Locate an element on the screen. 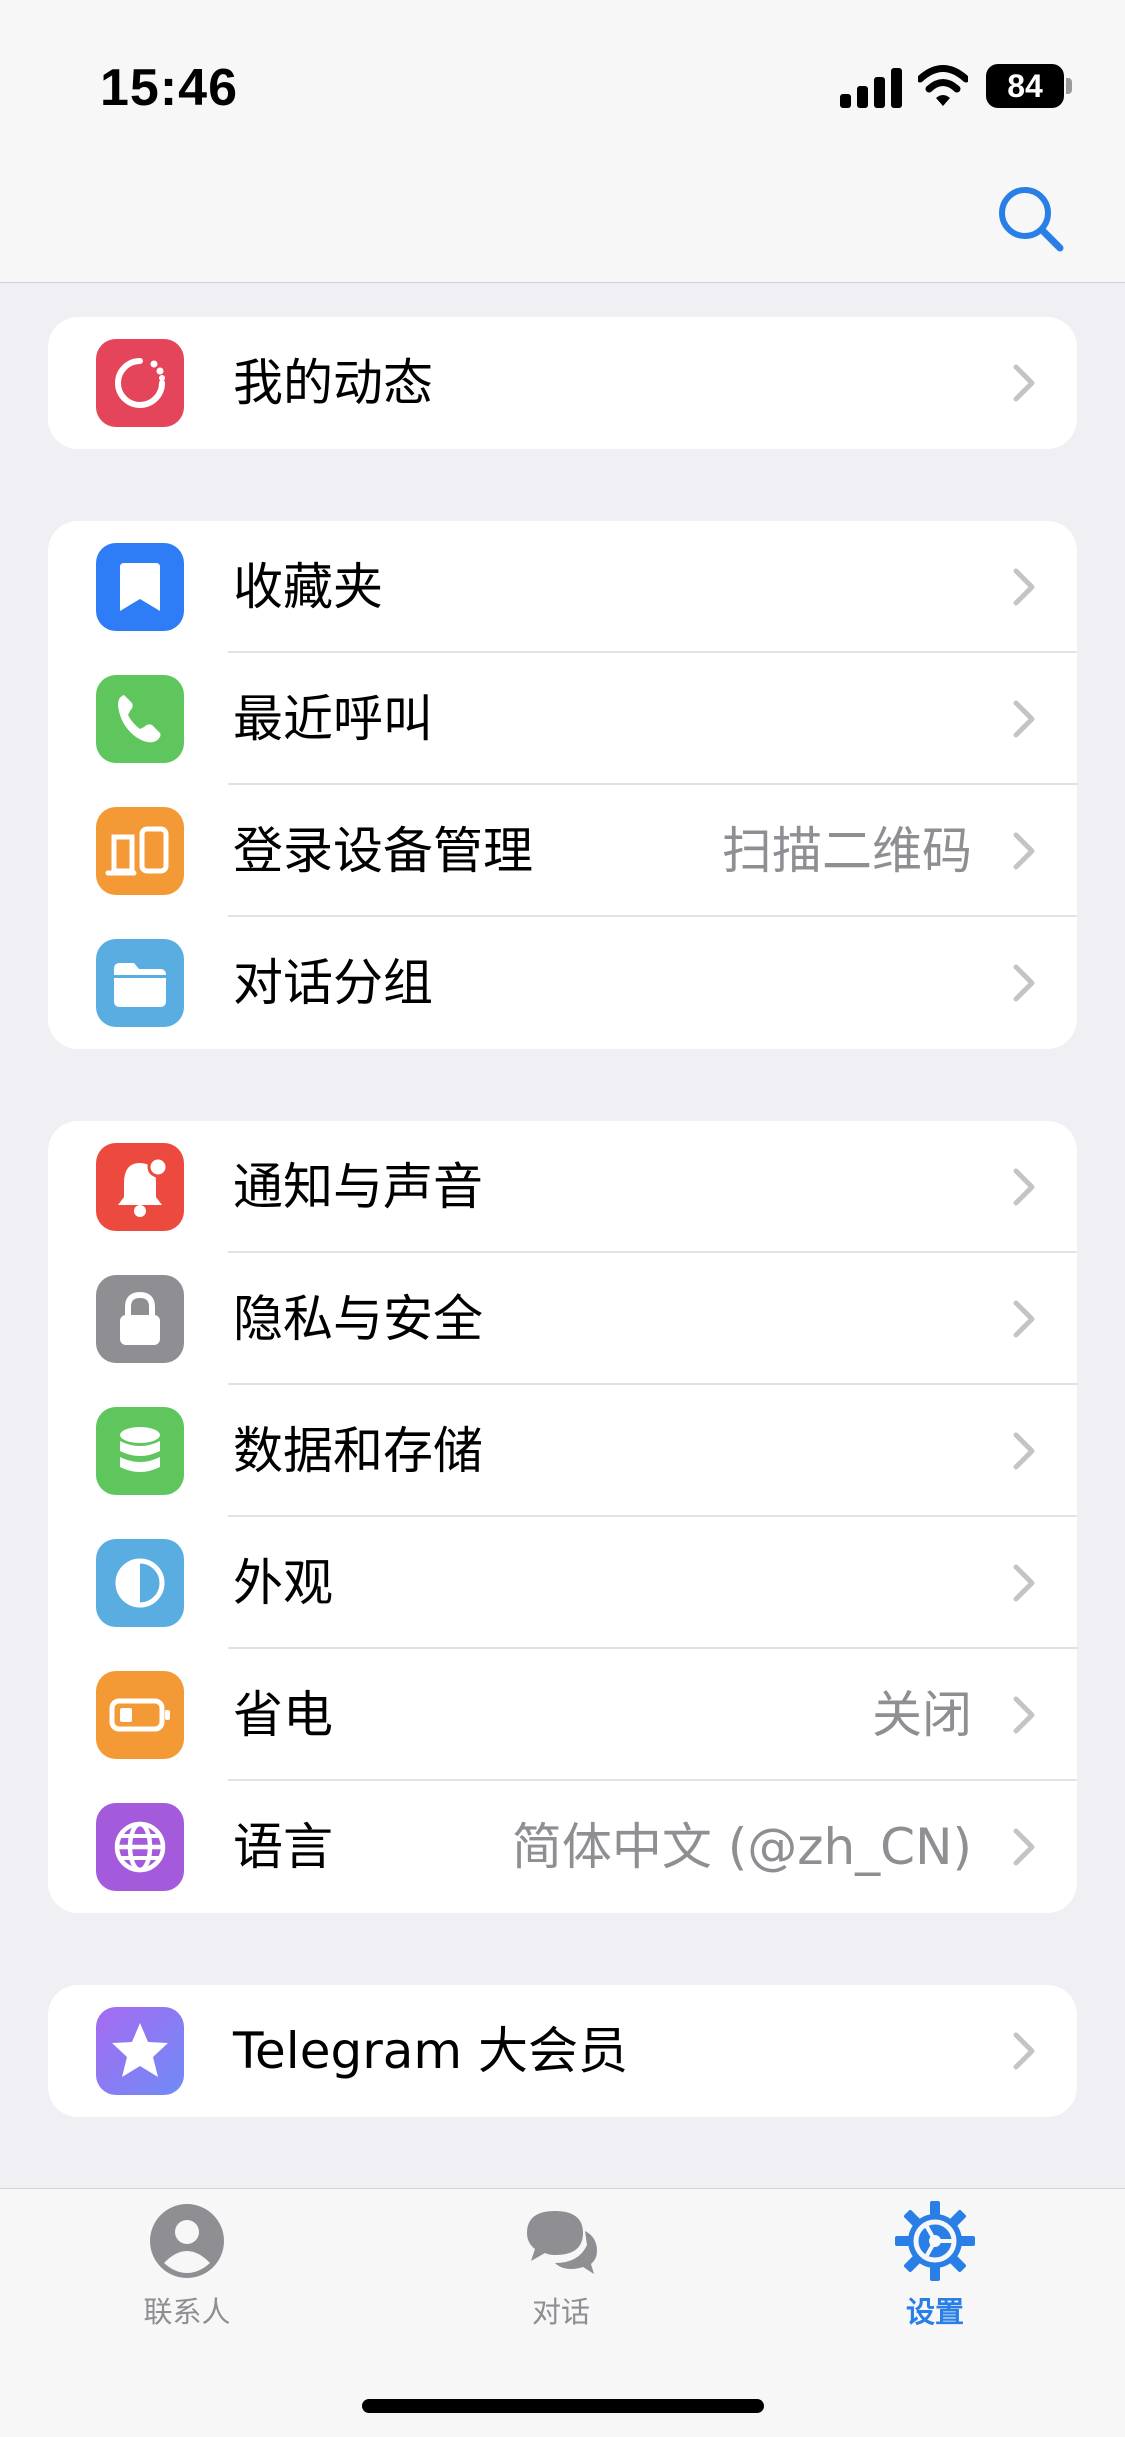 This screenshot has width=1125, height=2437. settings-group-stories: 我的动态 is located at coordinates (562, 383).